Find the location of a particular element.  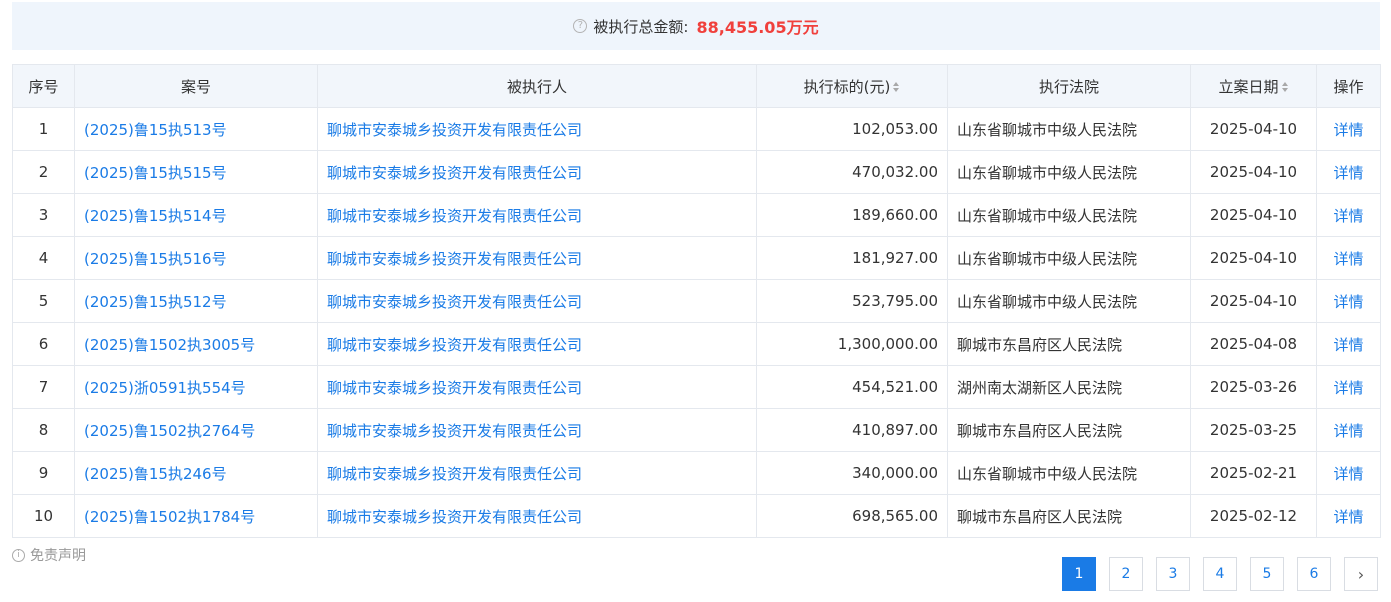

page-button: 1 is located at coordinates (1079, 574).